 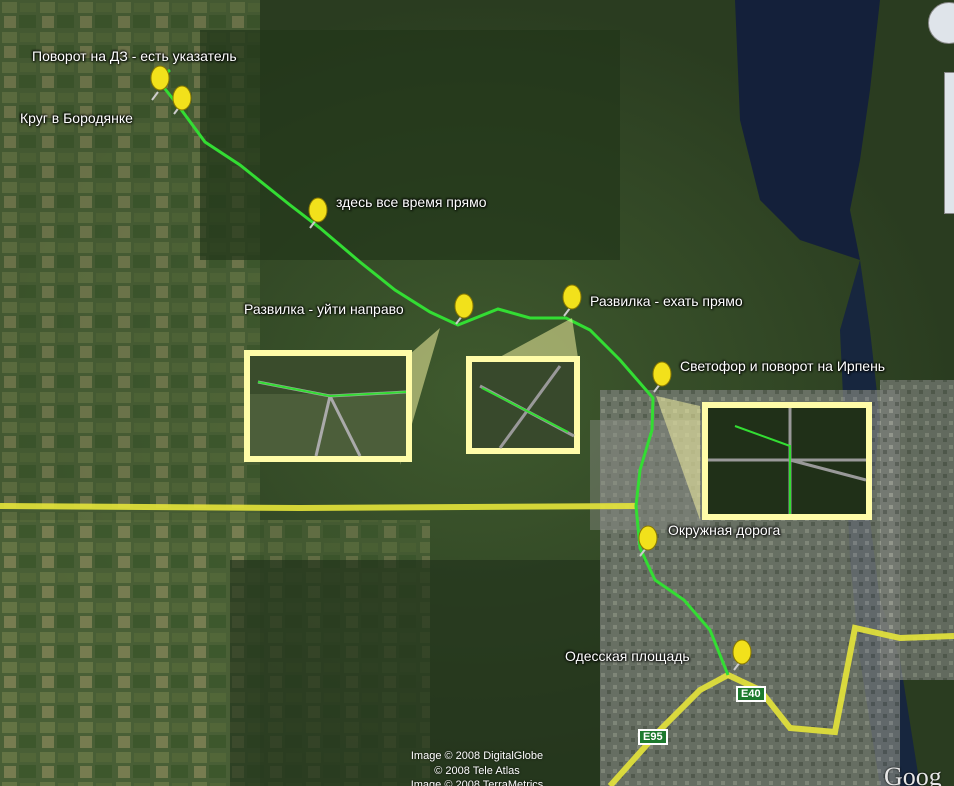 I want to click on label-roundabout: Круг в Бородянке, so click(x=76, y=118).